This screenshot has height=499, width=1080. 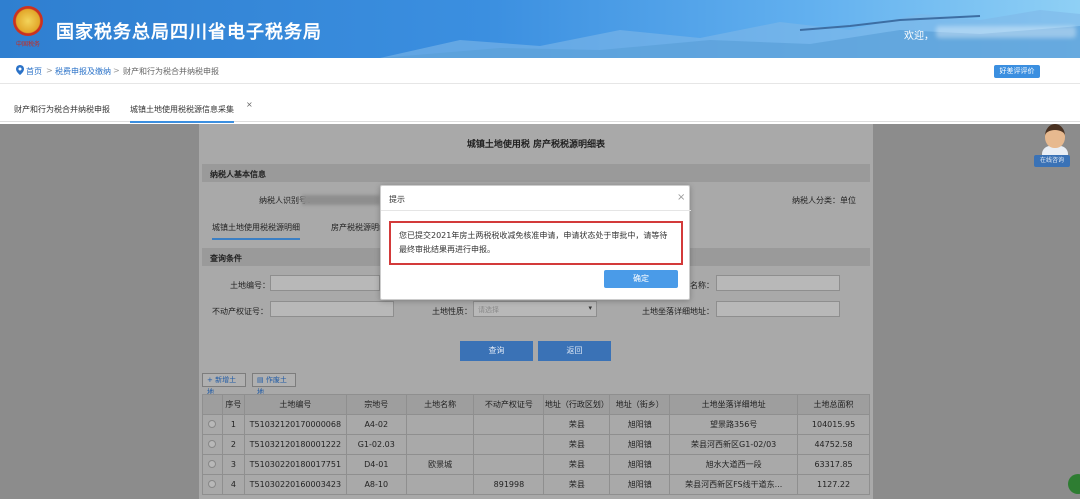 I want to click on land-address-input, so click(x=778, y=309).